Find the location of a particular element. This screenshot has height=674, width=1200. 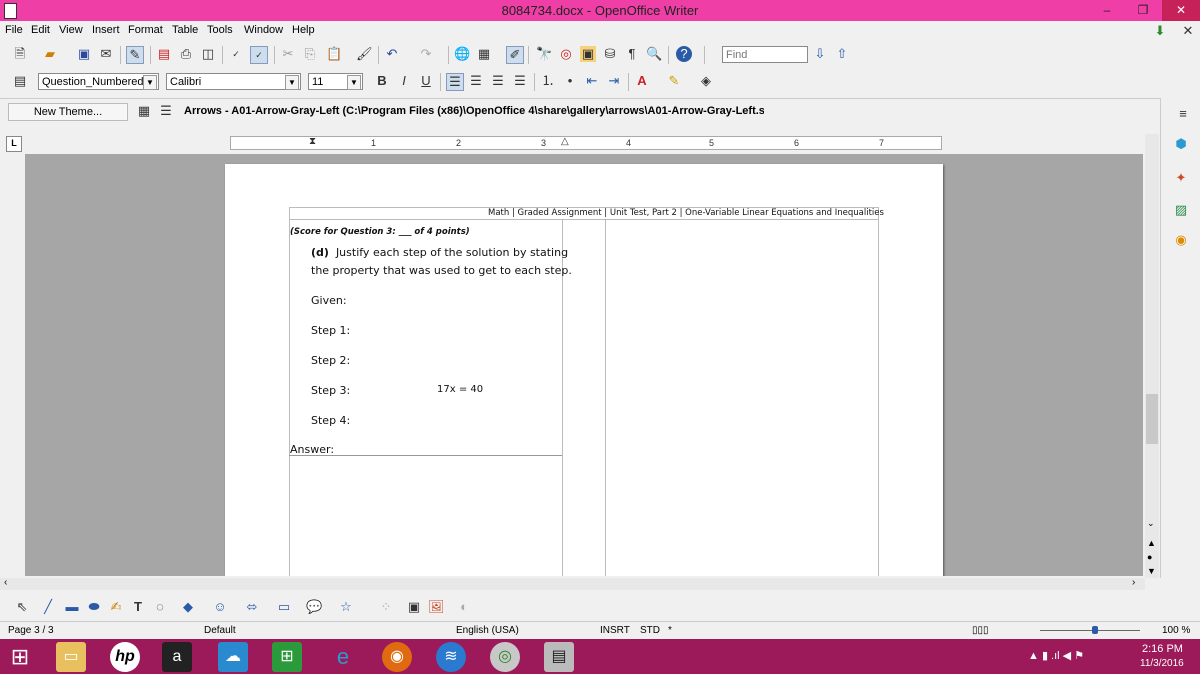

chevron-down-icon: ⌄ is located at coordinates (1151, 523).